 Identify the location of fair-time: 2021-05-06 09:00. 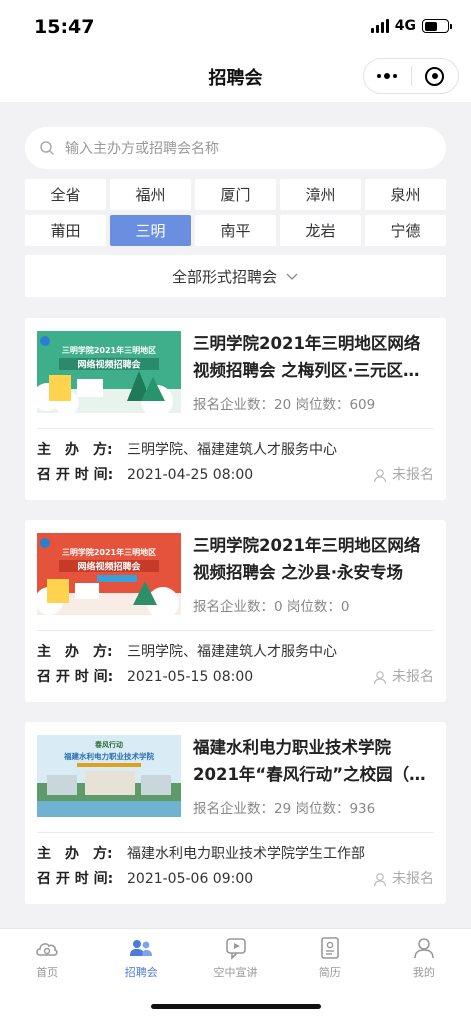
(190, 879).